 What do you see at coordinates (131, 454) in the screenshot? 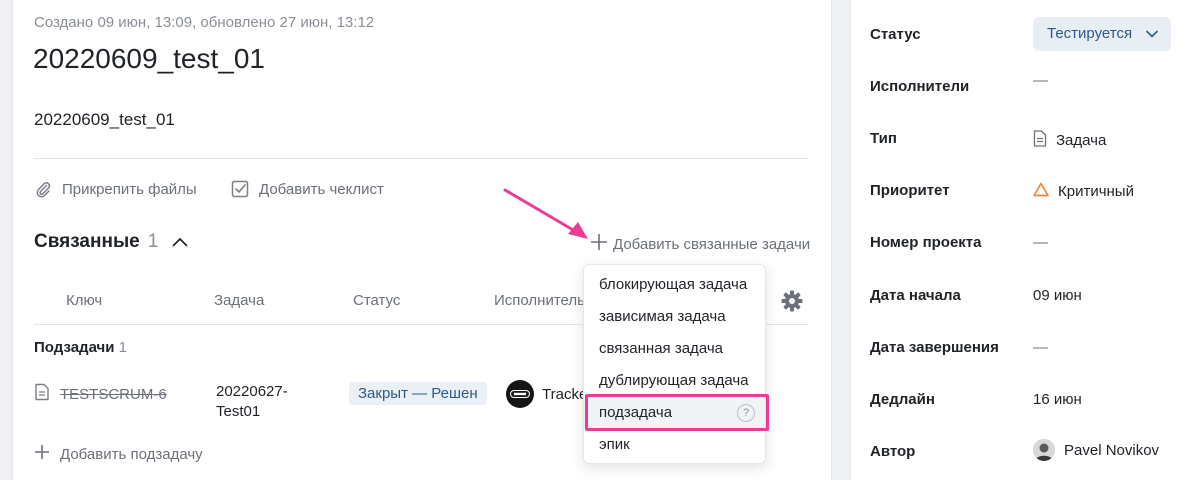
I see `add-subtask-label: Добавить подзадачу` at bounding box center [131, 454].